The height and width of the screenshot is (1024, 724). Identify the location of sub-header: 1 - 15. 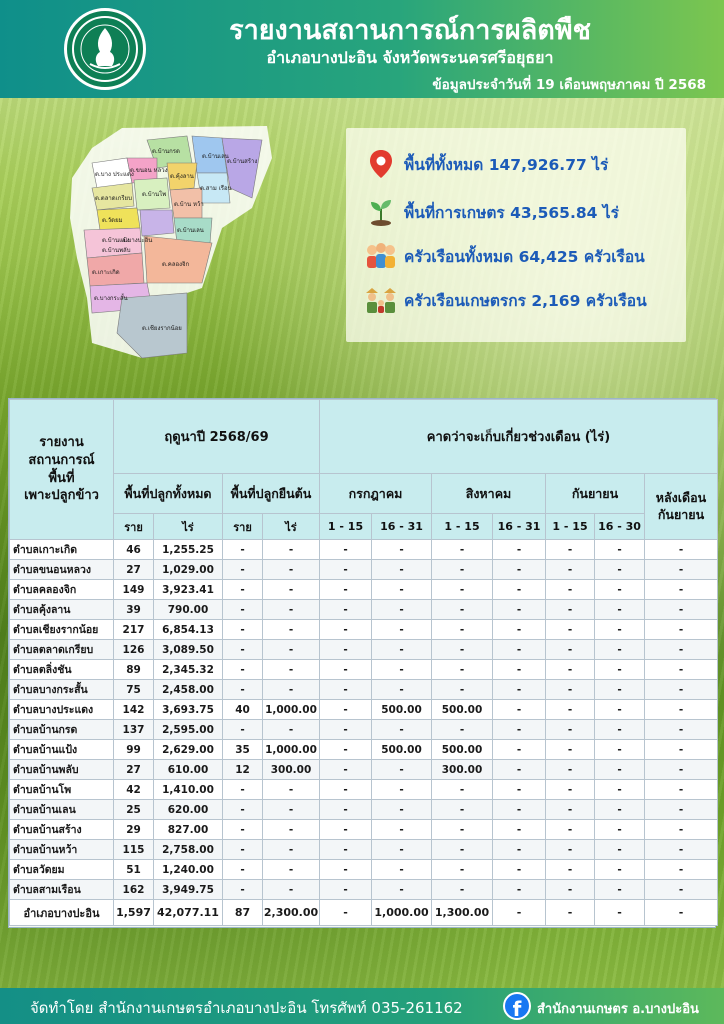
(345, 526).